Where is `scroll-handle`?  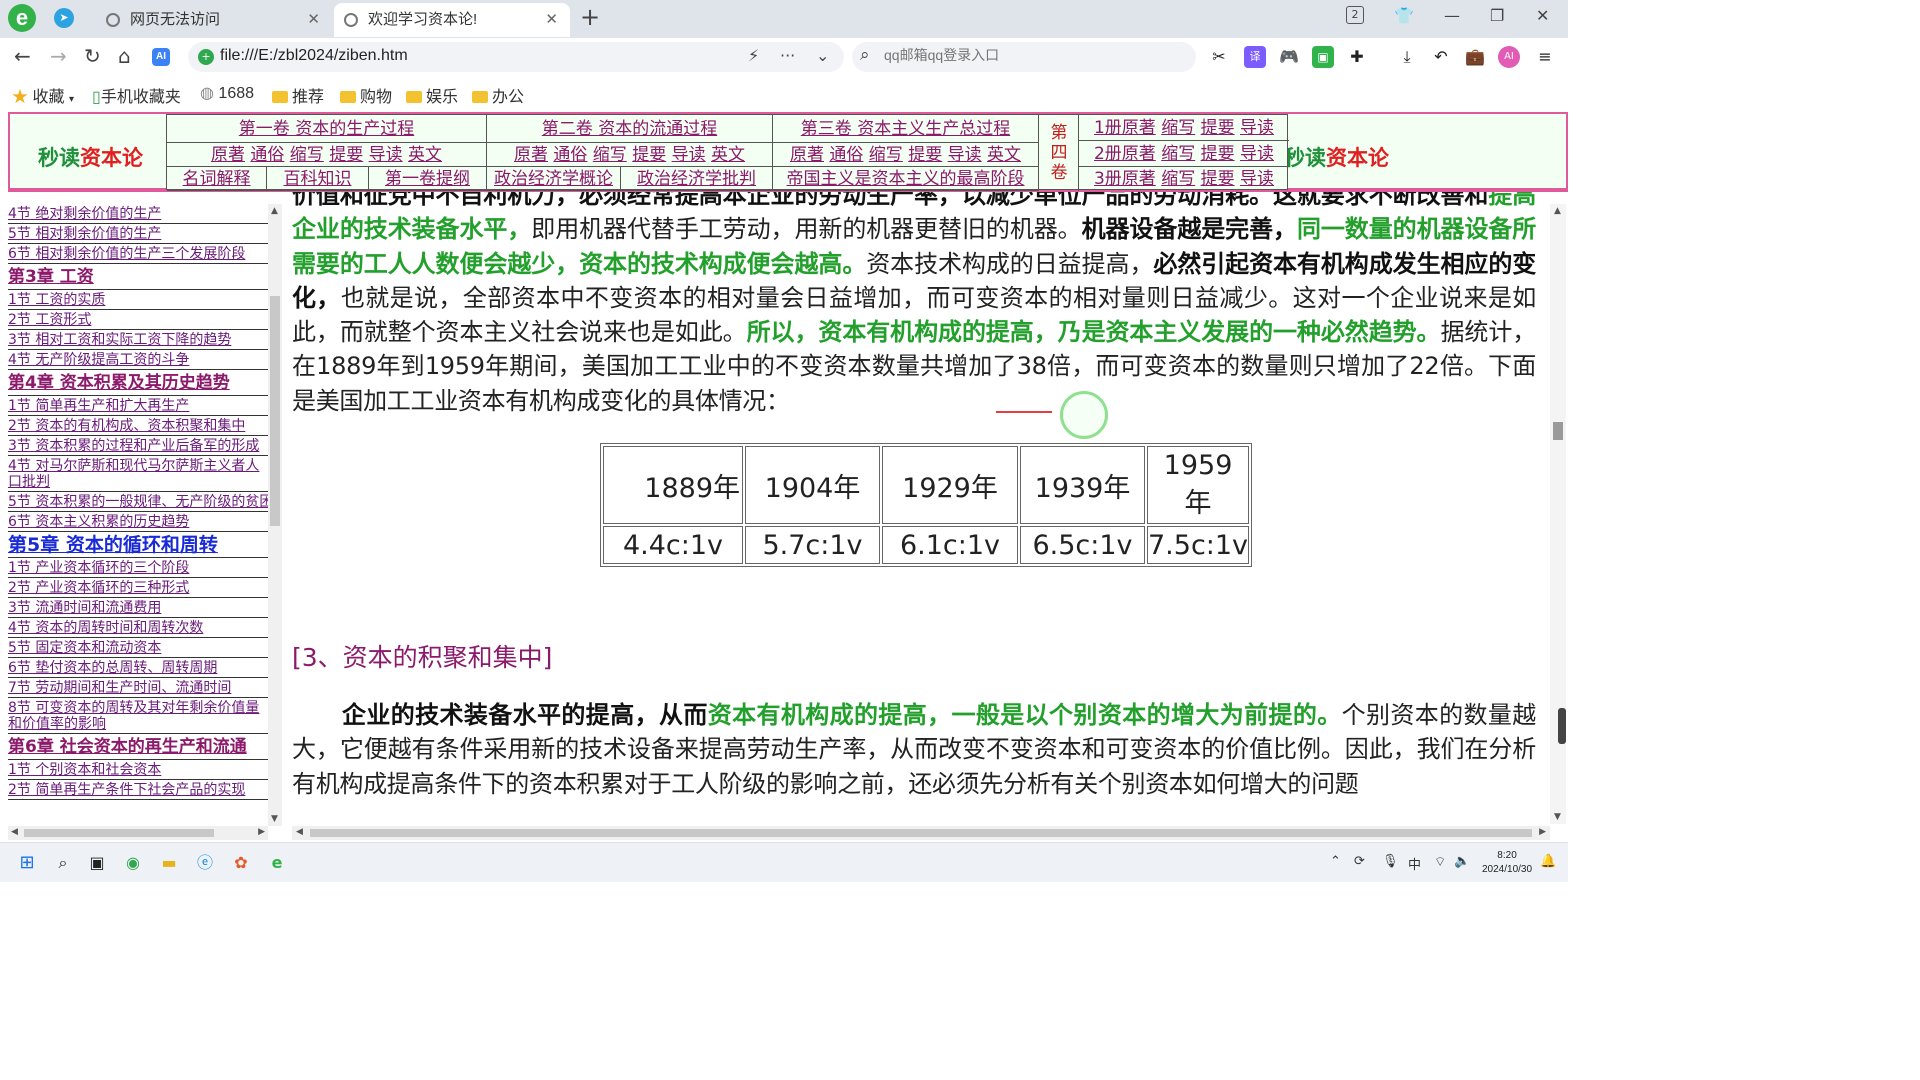
scroll-handle is located at coordinates (1562, 726).